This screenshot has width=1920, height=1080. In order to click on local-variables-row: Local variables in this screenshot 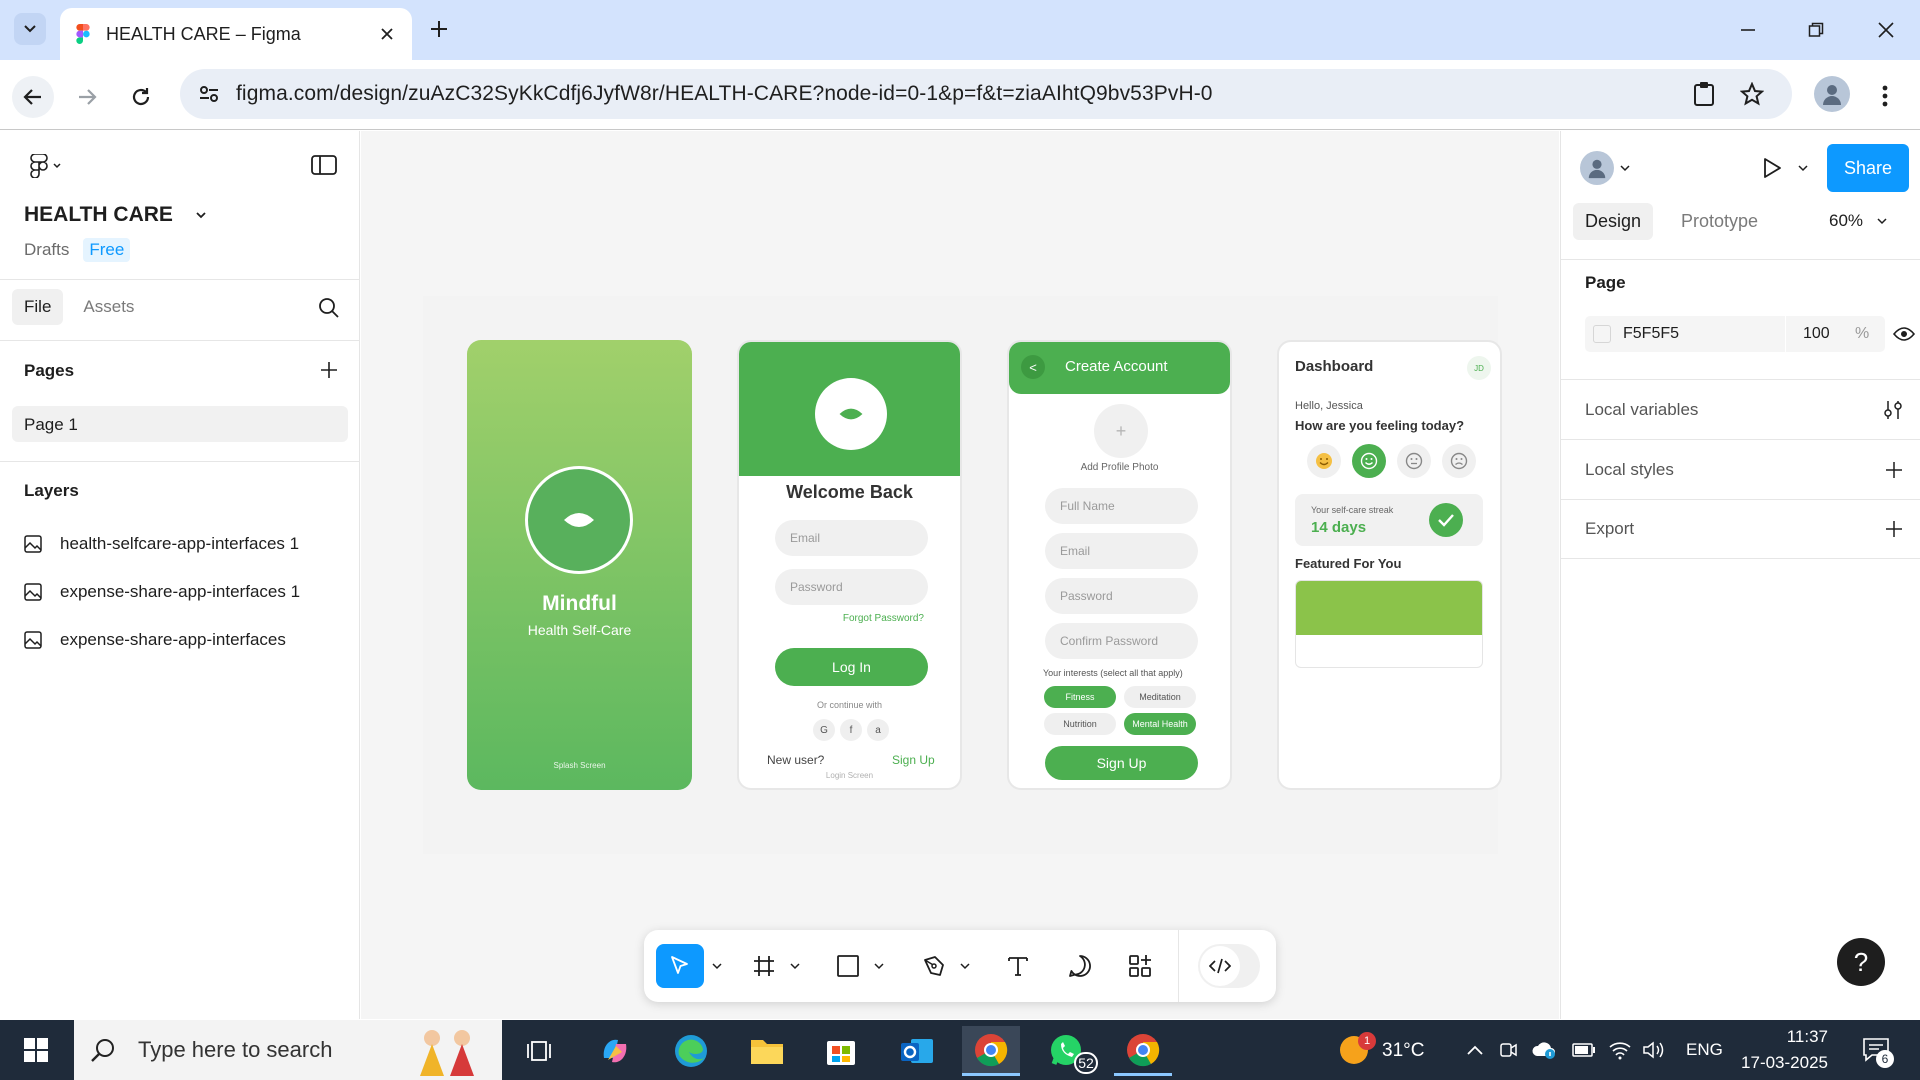, I will do `click(1740, 409)`.